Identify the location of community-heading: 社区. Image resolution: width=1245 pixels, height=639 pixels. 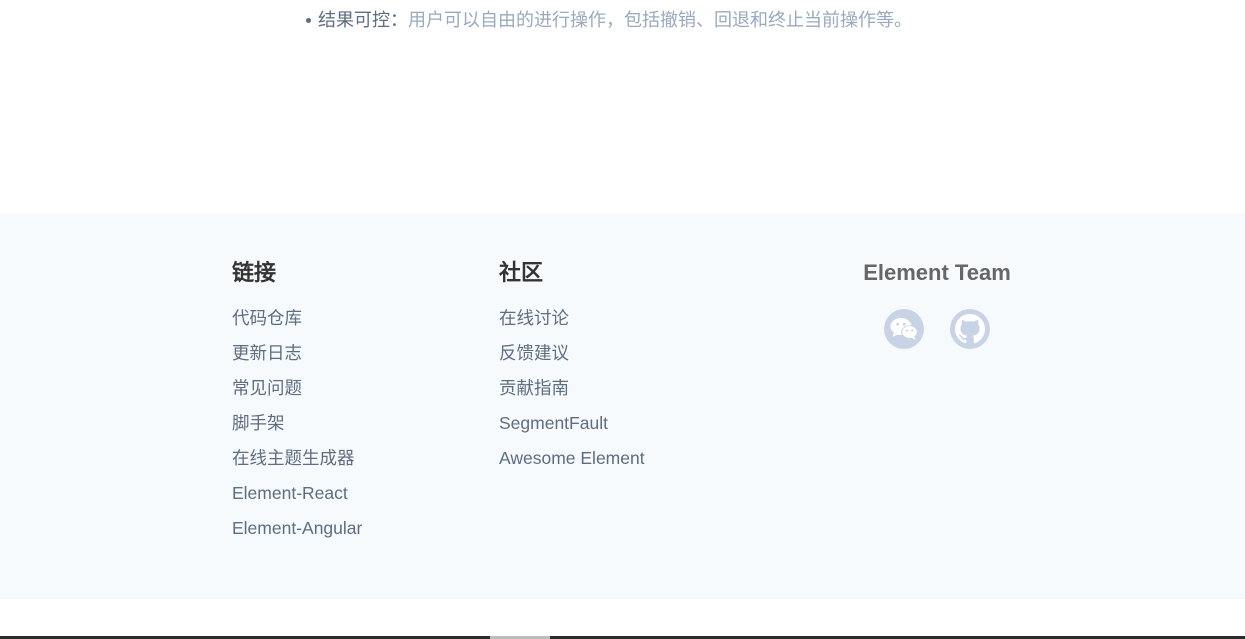
(521, 272).